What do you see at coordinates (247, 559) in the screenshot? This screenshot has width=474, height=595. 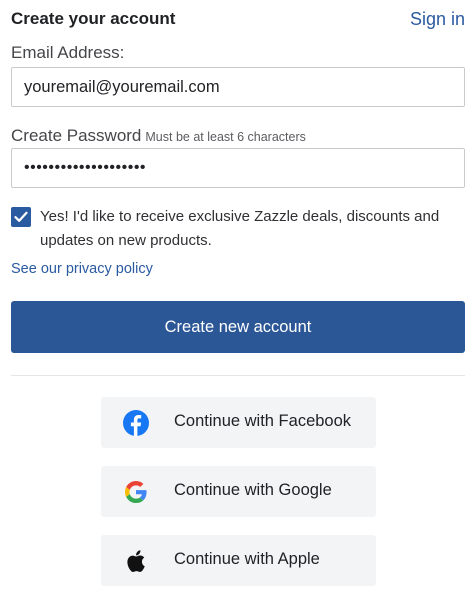 I see `apple-login-label: Continue with Apple` at bounding box center [247, 559].